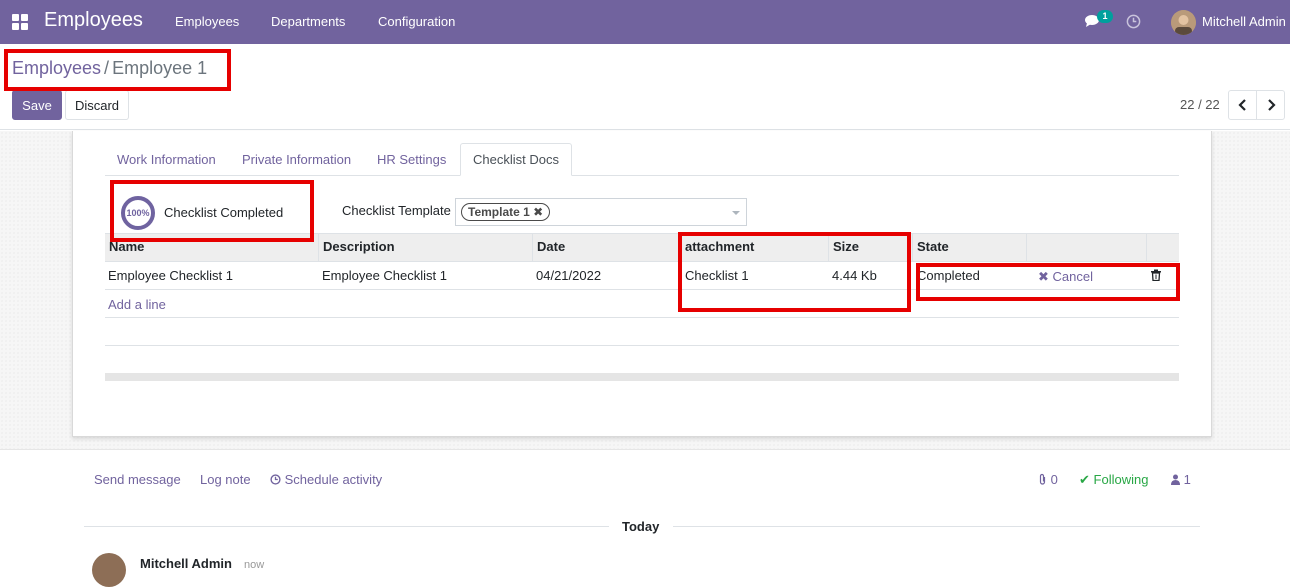 The height and width of the screenshot is (587, 1290). What do you see at coordinates (20, 22) in the screenshot?
I see `apps-menu-icon` at bounding box center [20, 22].